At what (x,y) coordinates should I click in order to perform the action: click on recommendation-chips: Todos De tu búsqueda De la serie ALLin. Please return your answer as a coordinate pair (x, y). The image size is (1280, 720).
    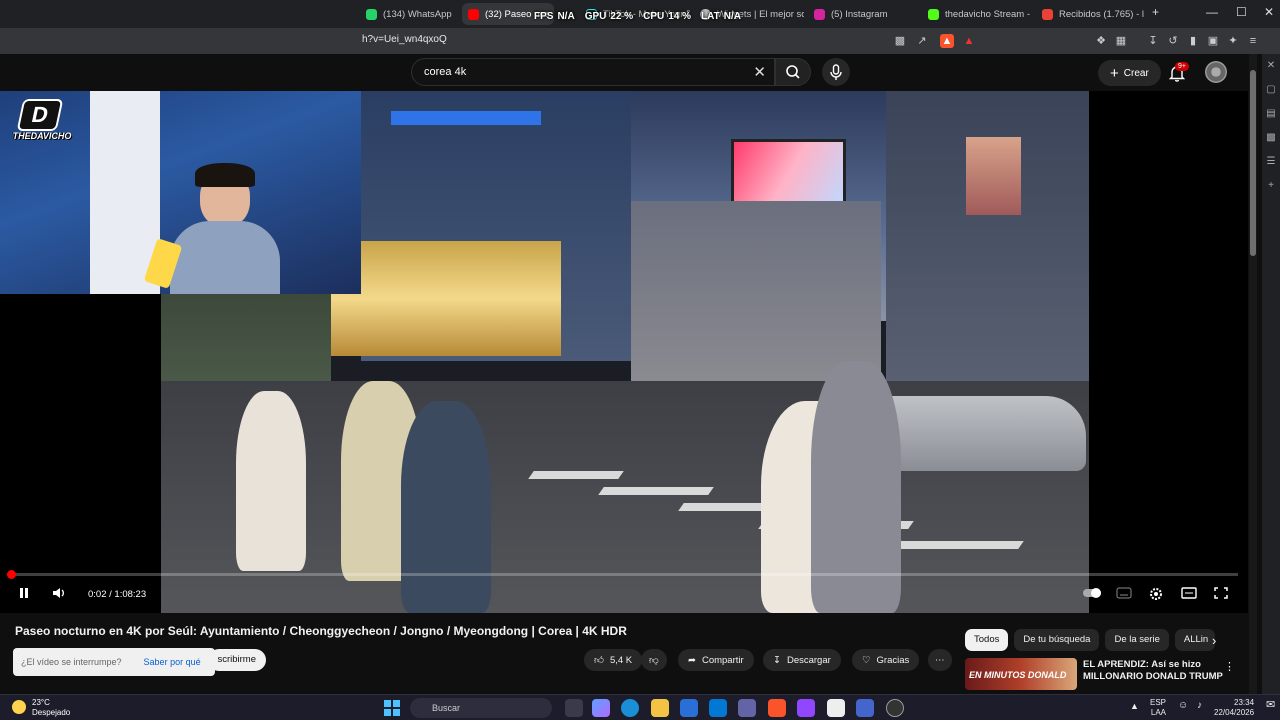
    Looking at the image, I should click on (1090, 640).